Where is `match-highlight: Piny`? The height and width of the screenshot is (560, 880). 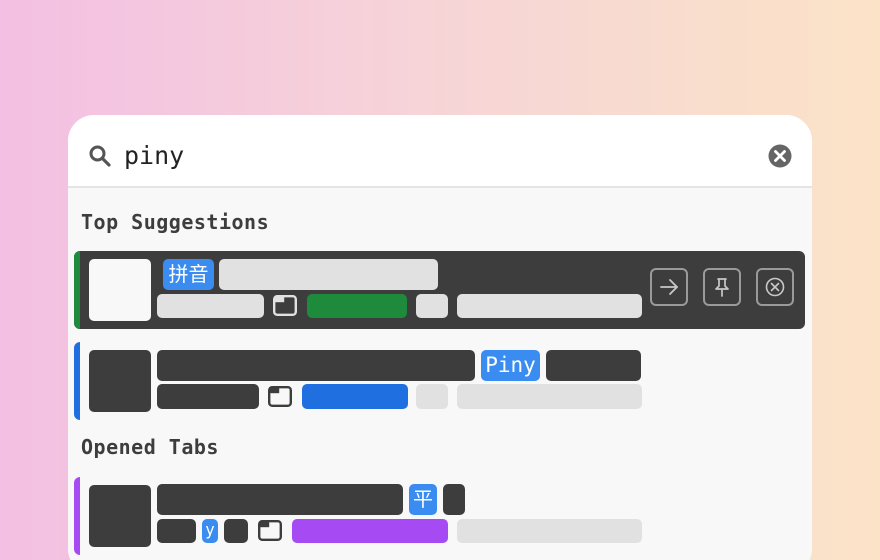 match-highlight: Piny is located at coordinates (510, 365).